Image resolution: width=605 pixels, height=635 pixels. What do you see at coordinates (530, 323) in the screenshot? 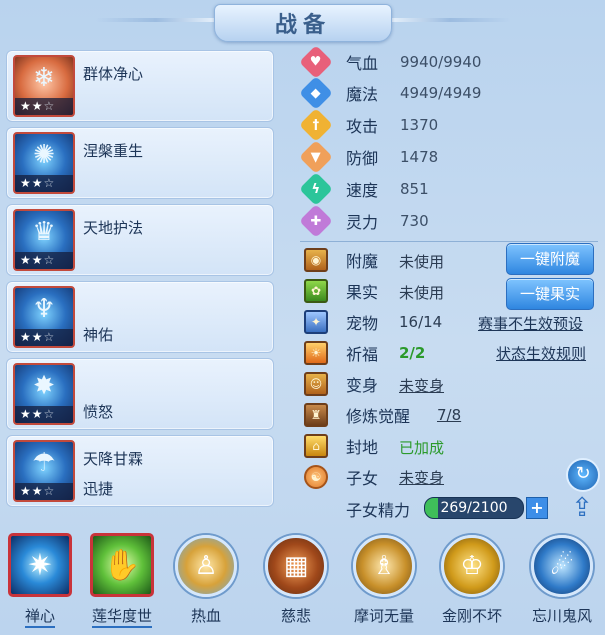
I see `match-preset-link: 赛事不生效预设` at bounding box center [530, 323].